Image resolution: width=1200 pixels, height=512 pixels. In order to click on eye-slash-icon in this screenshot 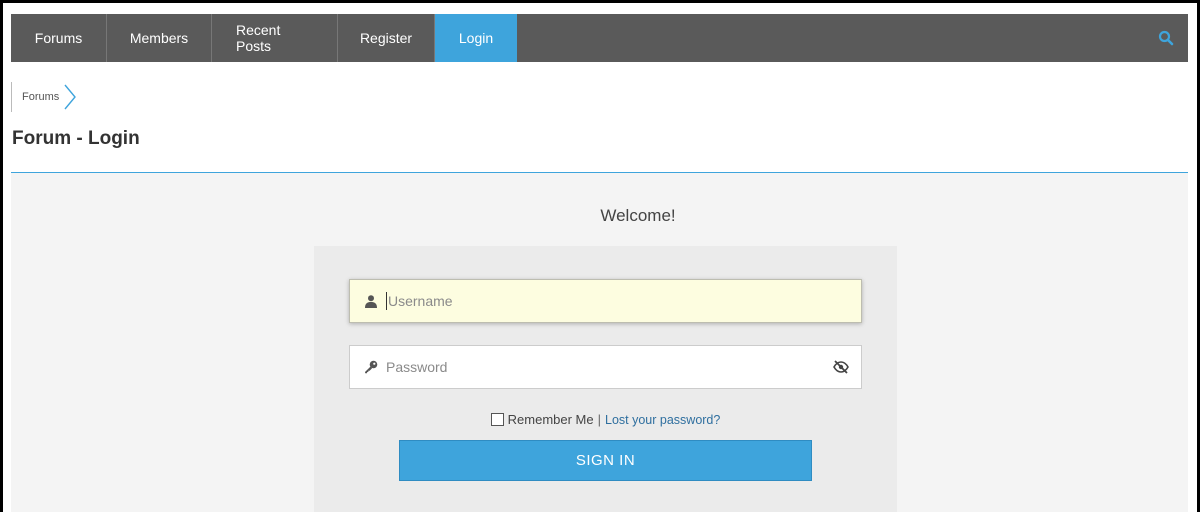, I will do `click(841, 367)`.